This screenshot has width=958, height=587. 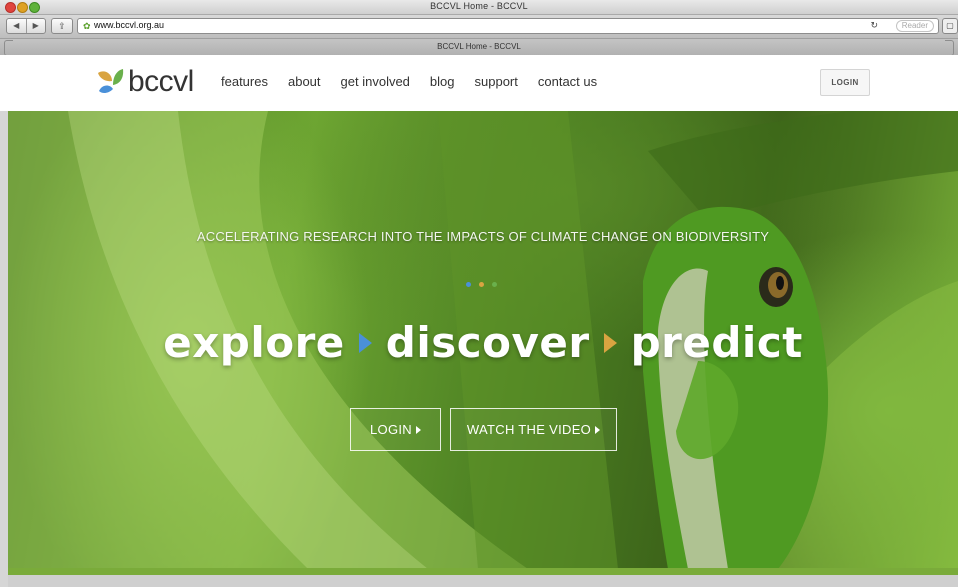 What do you see at coordinates (442, 82) in the screenshot?
I see `nav-blog: blog` at bounding box center [442, 82].